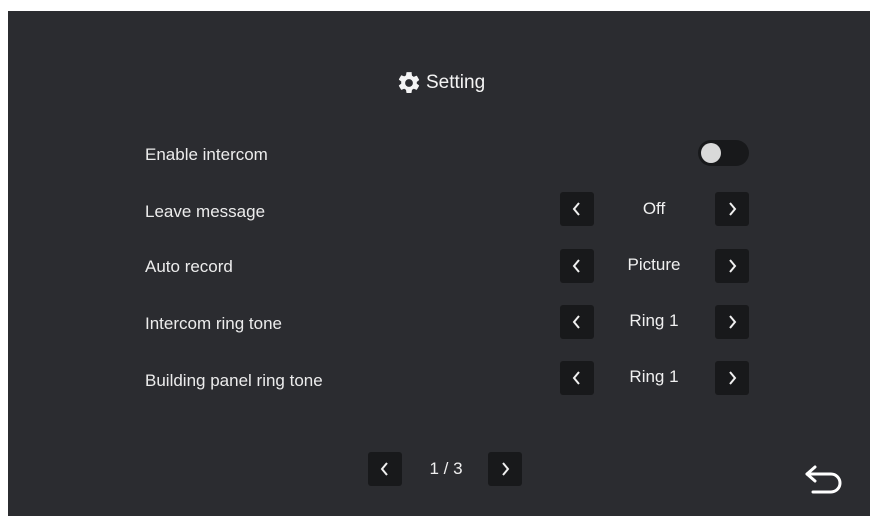 This screenshot has height=516, width=872. Describe the element at coordinates (456, 82) in the screenshot. I see `page-title-text: Setting` at that location.